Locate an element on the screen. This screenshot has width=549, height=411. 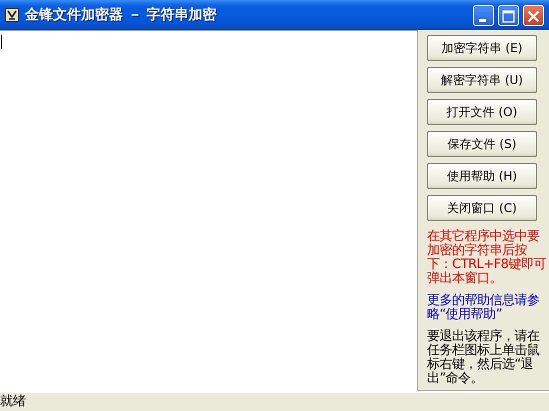
text-cursor is located at coordinates (1, 42).